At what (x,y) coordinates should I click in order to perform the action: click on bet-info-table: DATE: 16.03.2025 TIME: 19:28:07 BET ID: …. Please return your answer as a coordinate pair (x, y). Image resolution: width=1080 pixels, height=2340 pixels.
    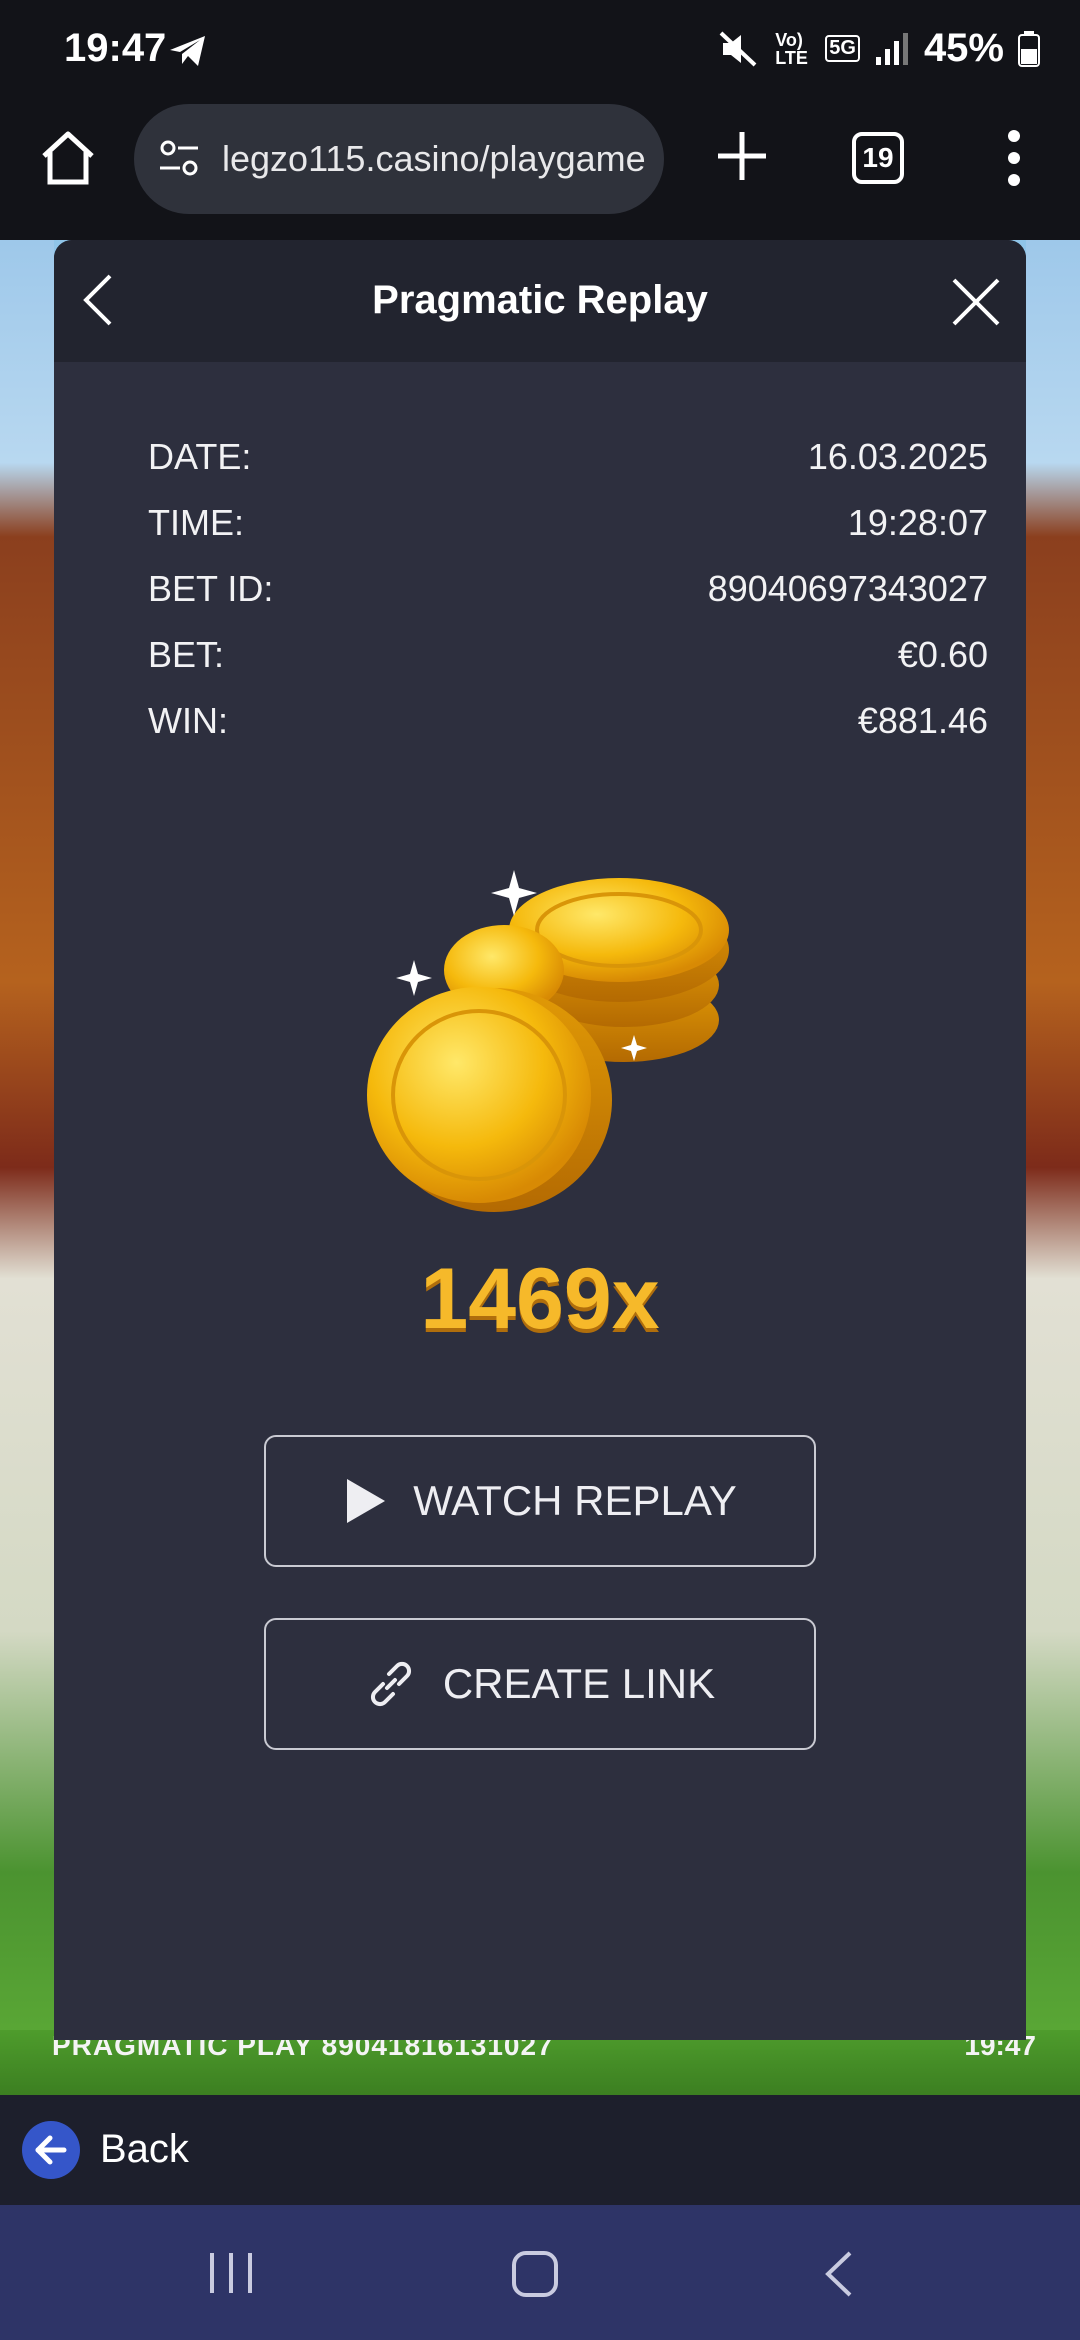
    Looking at the image, I should click on (568, 601).